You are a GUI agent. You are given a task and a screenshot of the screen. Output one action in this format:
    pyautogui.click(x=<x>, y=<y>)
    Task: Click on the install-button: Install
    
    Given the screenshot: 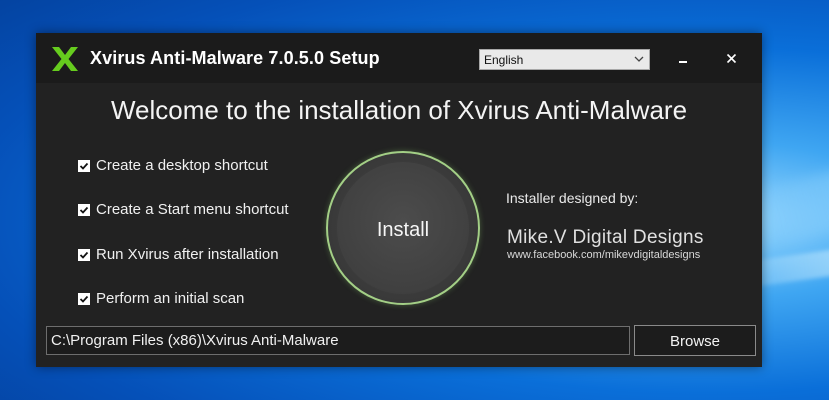 What is the action you would take?
    pyautogui.click(x=403, y=228)
    